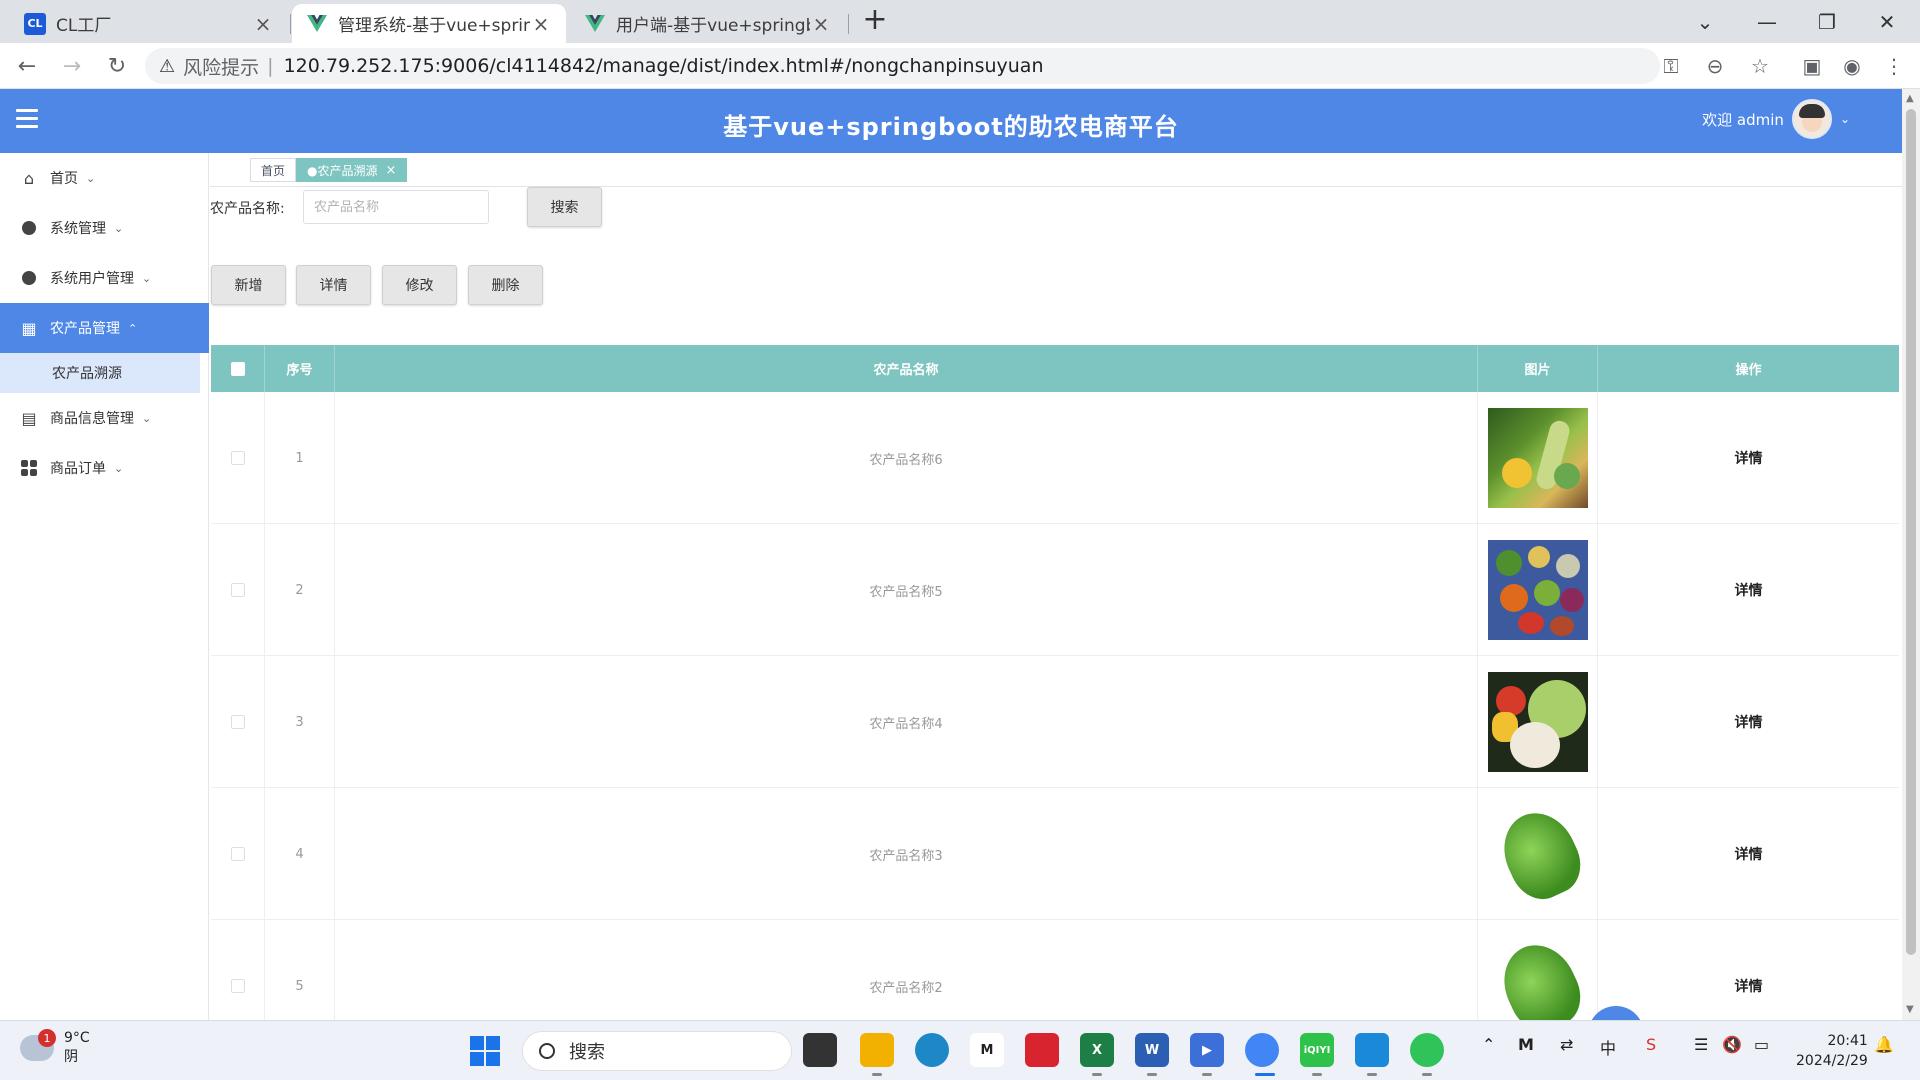 Image resolution: width=1920 pixels, height=1080 pixels. Describe the element at coordinates (35, 23) in the screenshot. I see `cl-logo-icon: CL` at that location.